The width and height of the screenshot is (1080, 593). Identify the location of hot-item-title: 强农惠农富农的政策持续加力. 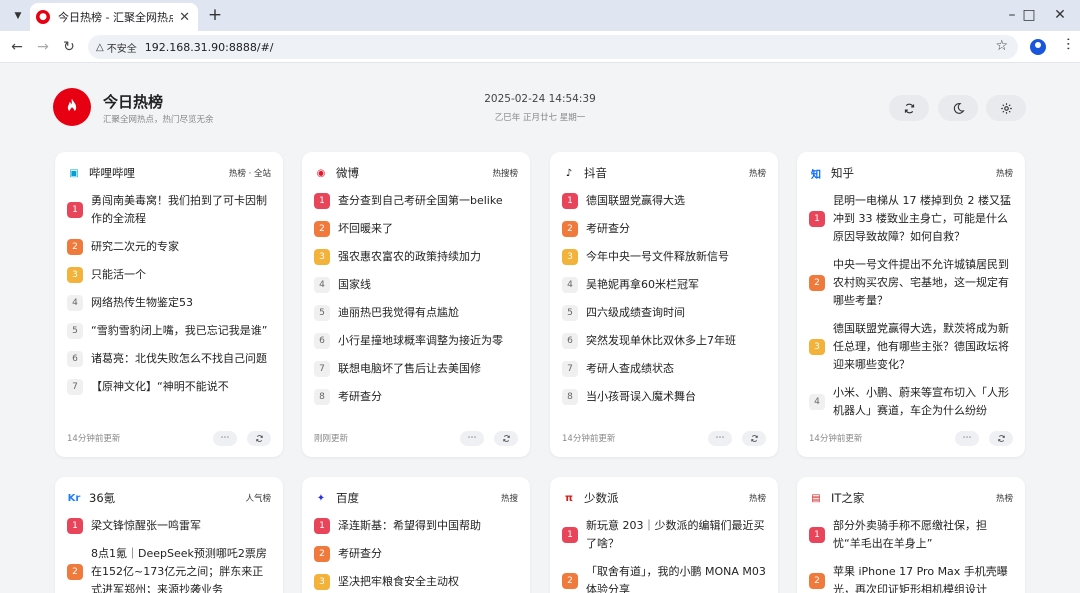
(409, 257).